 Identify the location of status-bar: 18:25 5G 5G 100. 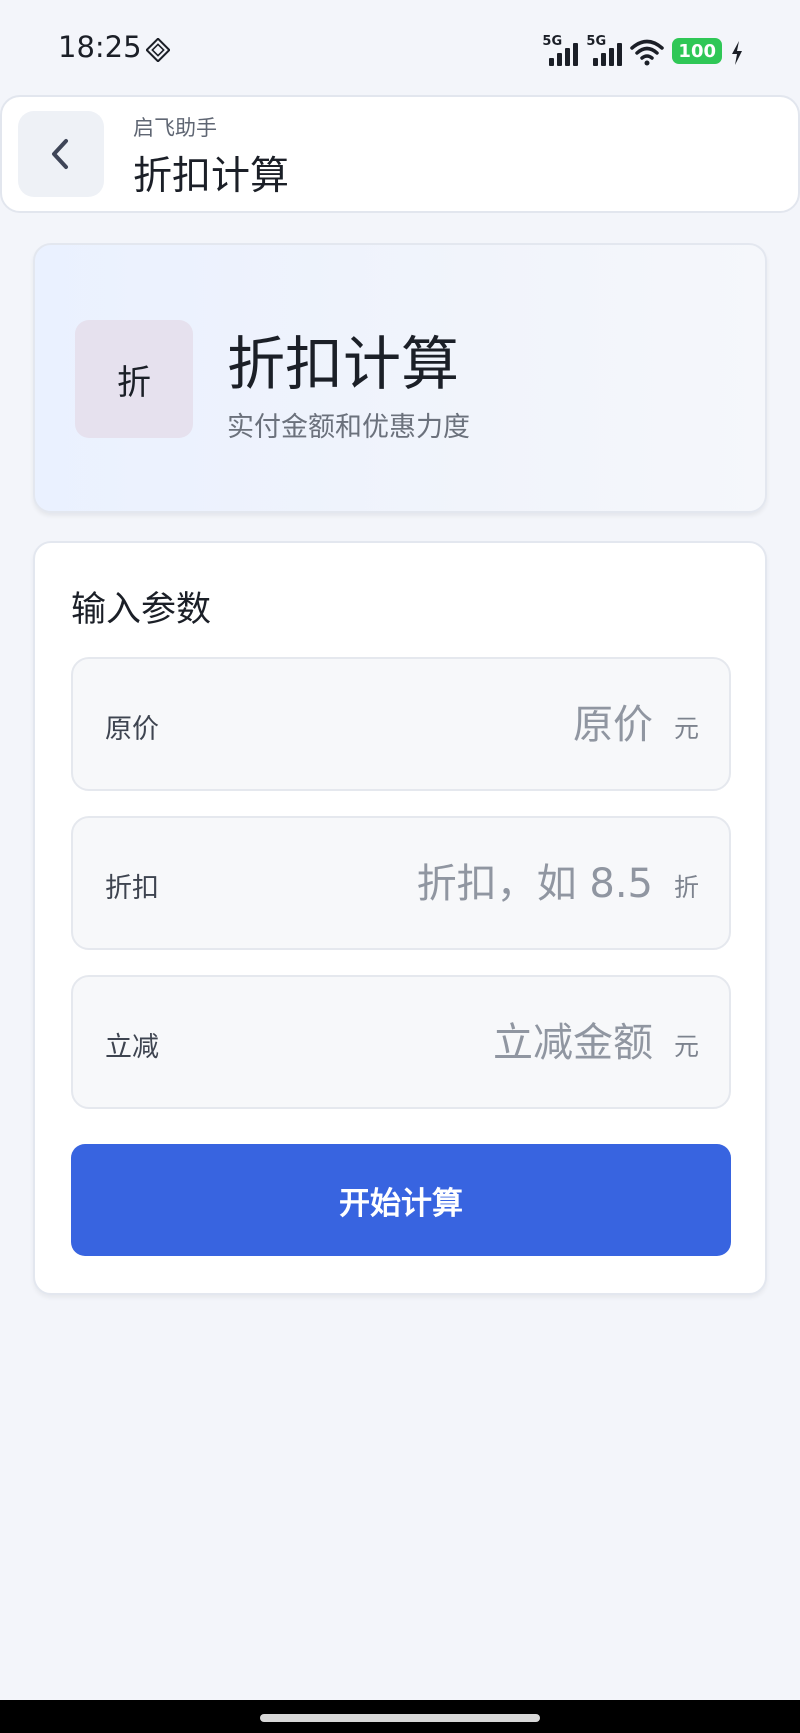
(400, 48).